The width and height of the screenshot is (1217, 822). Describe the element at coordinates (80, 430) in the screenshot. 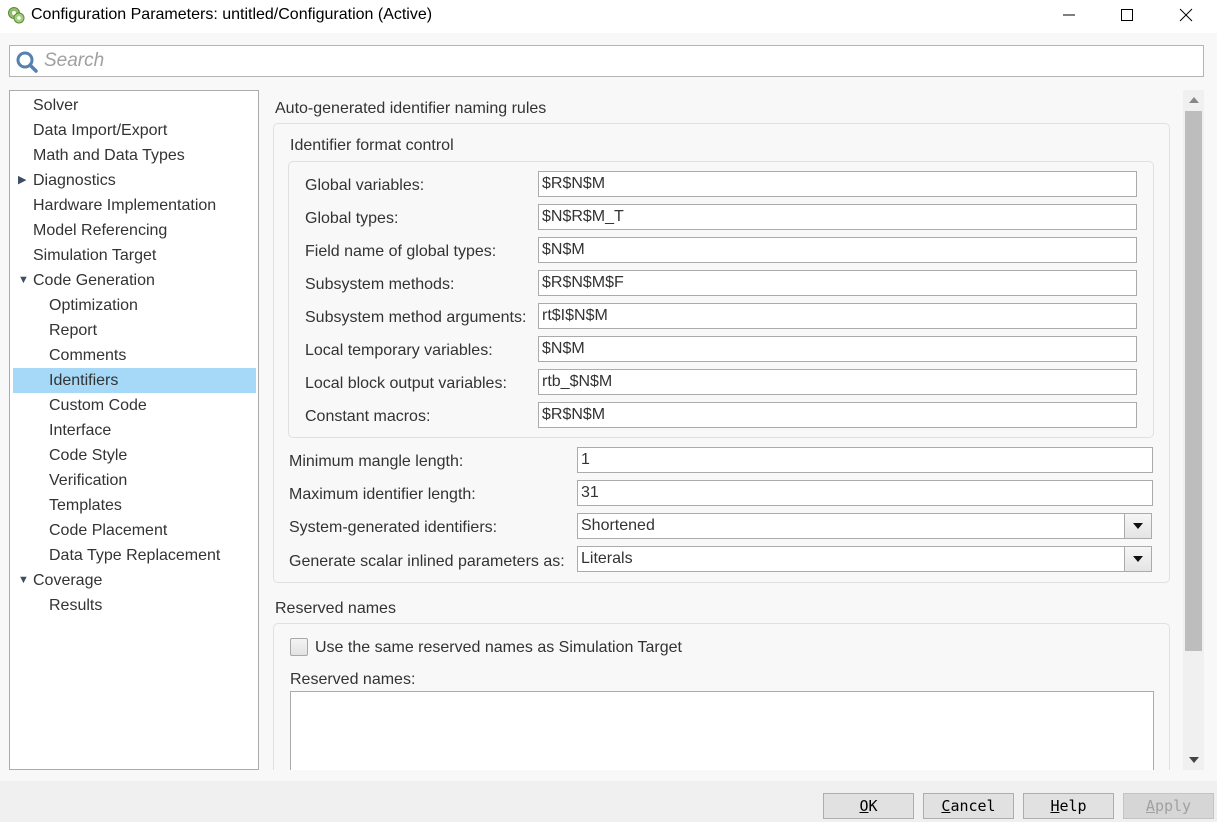

I see `tree-item-label: Interface` at that location.